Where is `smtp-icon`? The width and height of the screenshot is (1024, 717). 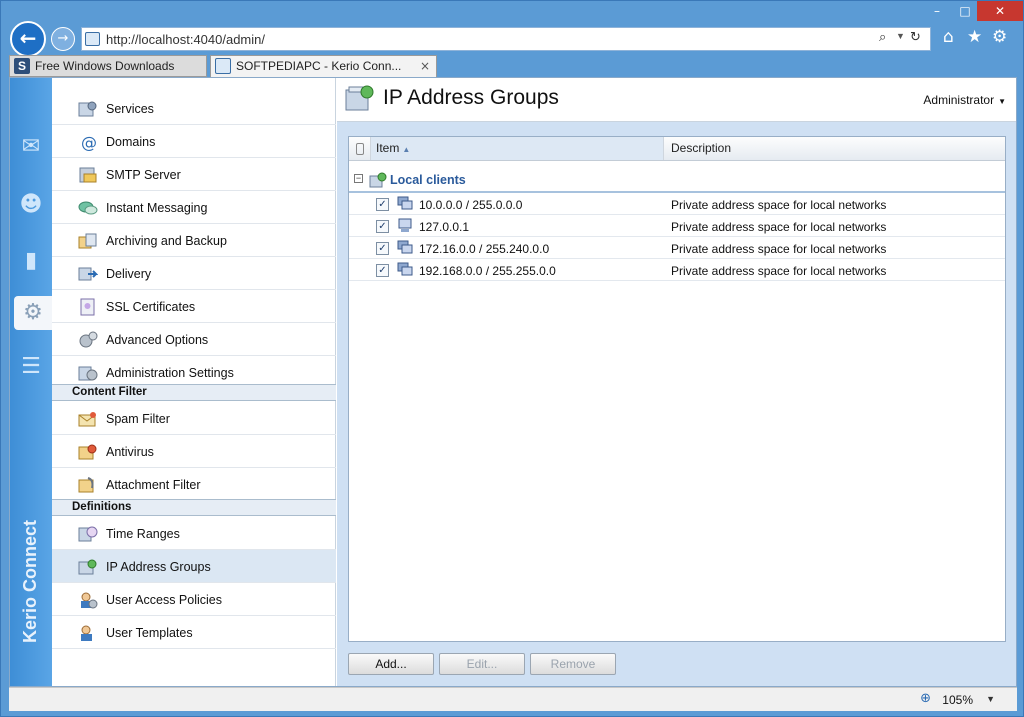
smtp-icon is located at coordinates (88, 175).